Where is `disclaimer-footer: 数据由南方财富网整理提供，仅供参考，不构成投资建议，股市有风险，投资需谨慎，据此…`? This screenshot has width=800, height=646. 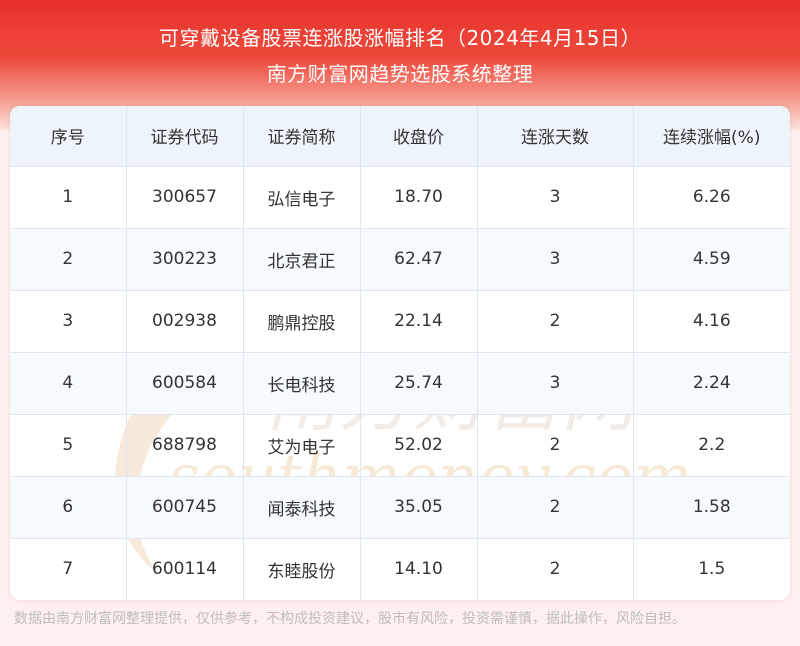
disclaimer-footer: 数据由南方财富网整理提供，仅供参考，不构成投资建议，股市有风险，投资需谨慎，据此… is located at coordinates (350, 619).